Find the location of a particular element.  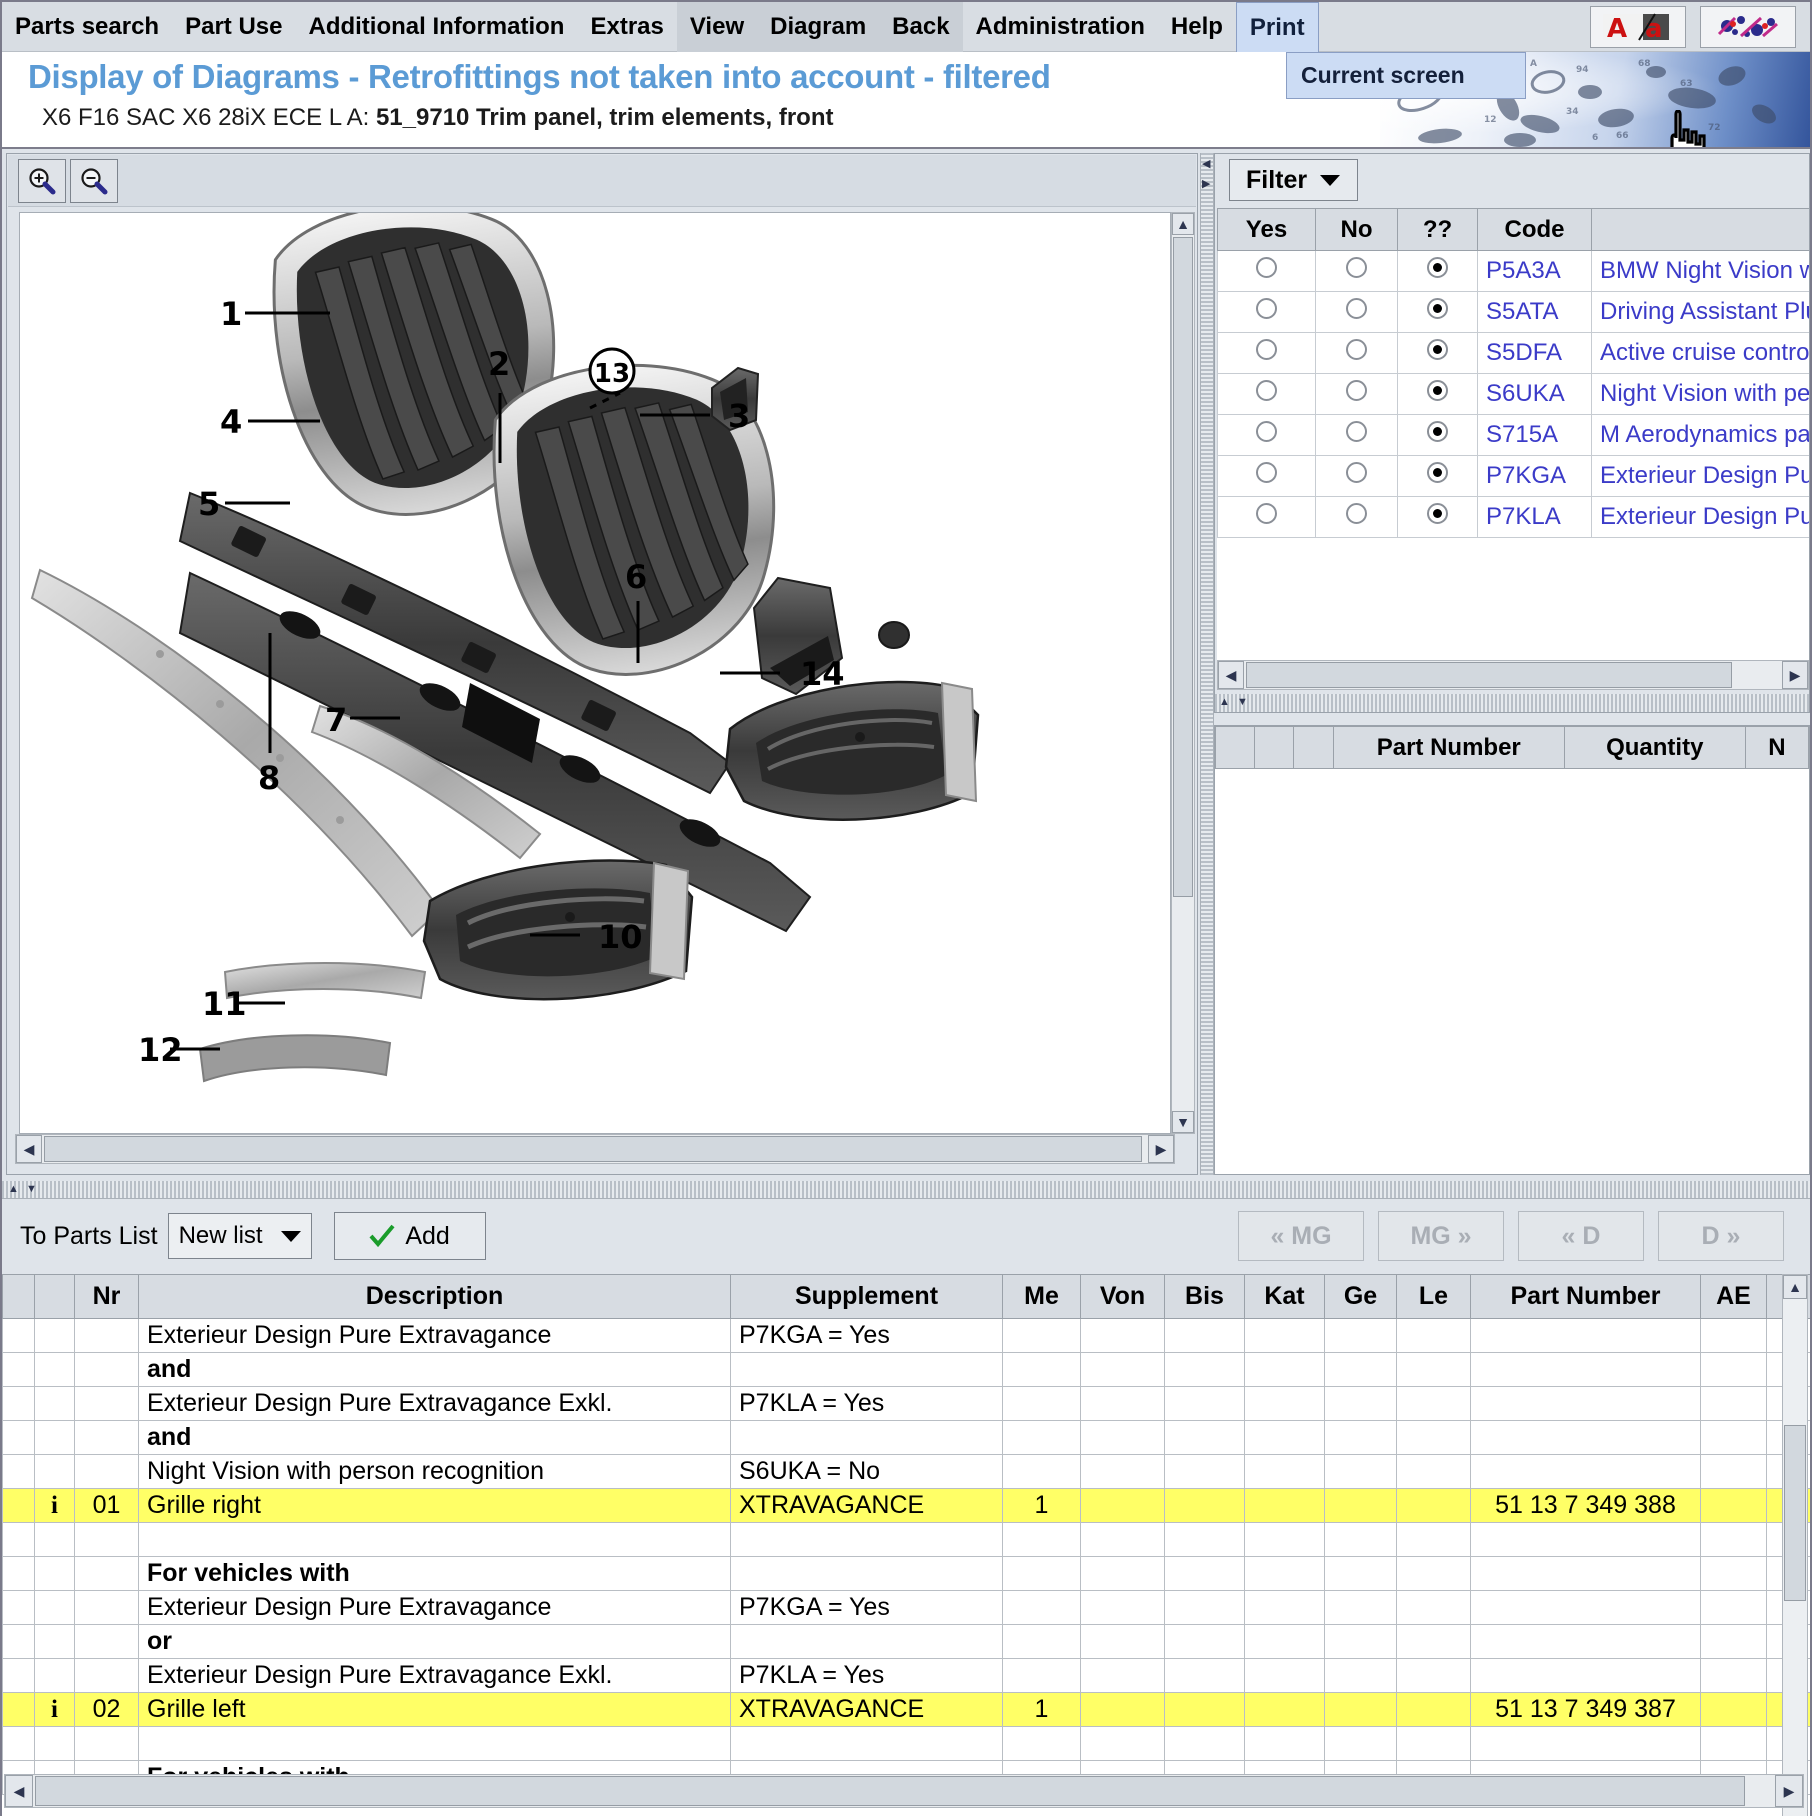

col-description: Description is located at coordinates (434, 1296).